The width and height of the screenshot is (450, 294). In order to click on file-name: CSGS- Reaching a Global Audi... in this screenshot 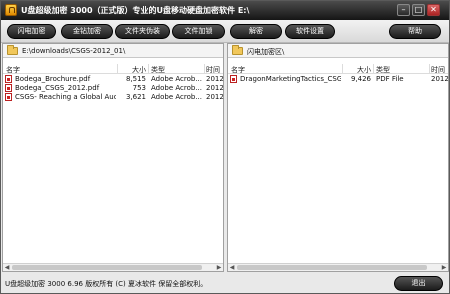, I will do `click(65, 97)`.